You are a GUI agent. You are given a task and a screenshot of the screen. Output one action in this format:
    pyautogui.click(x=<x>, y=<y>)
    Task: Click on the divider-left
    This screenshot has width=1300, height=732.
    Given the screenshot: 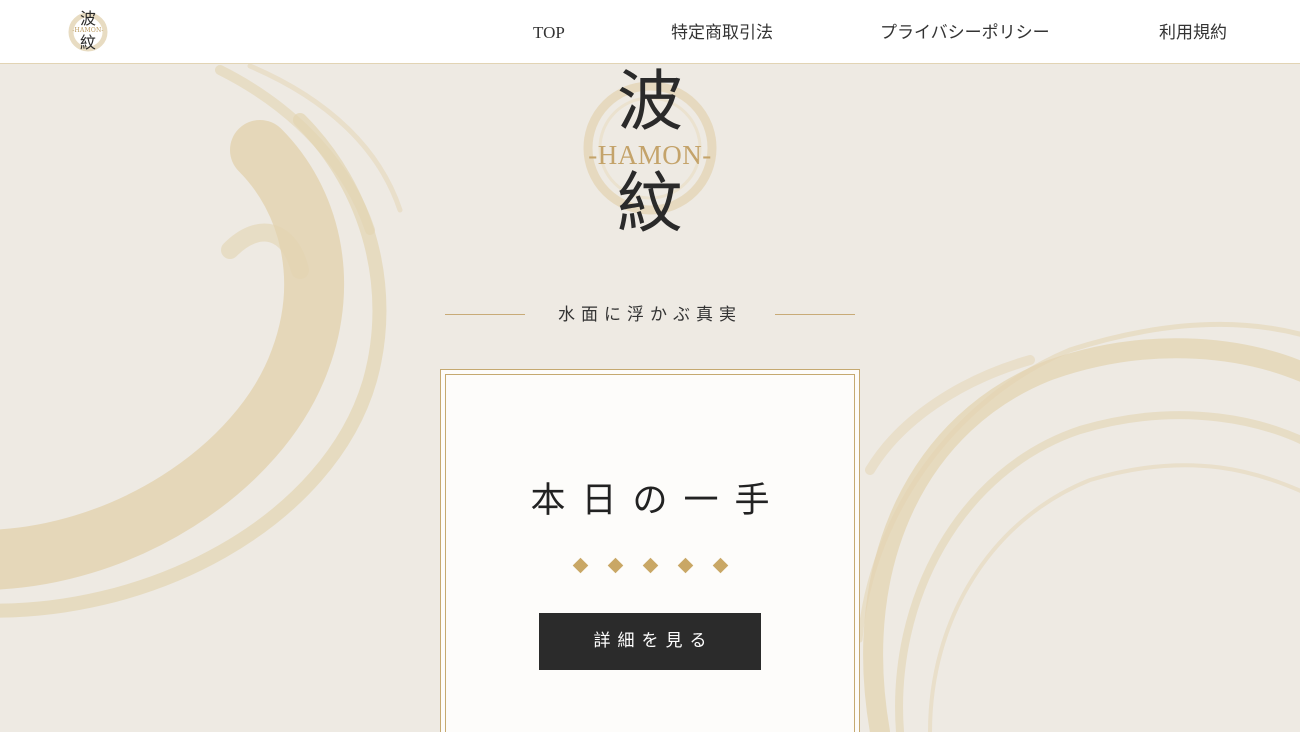 What is the action you would take?
    pyautogui.click(x=485, y=314)
    